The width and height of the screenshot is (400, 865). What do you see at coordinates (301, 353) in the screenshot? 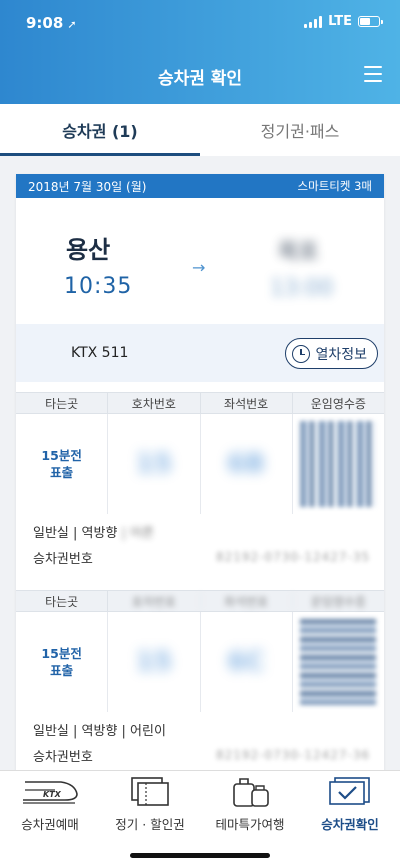
I see `clock-icon` at bounding box center [301, 353].